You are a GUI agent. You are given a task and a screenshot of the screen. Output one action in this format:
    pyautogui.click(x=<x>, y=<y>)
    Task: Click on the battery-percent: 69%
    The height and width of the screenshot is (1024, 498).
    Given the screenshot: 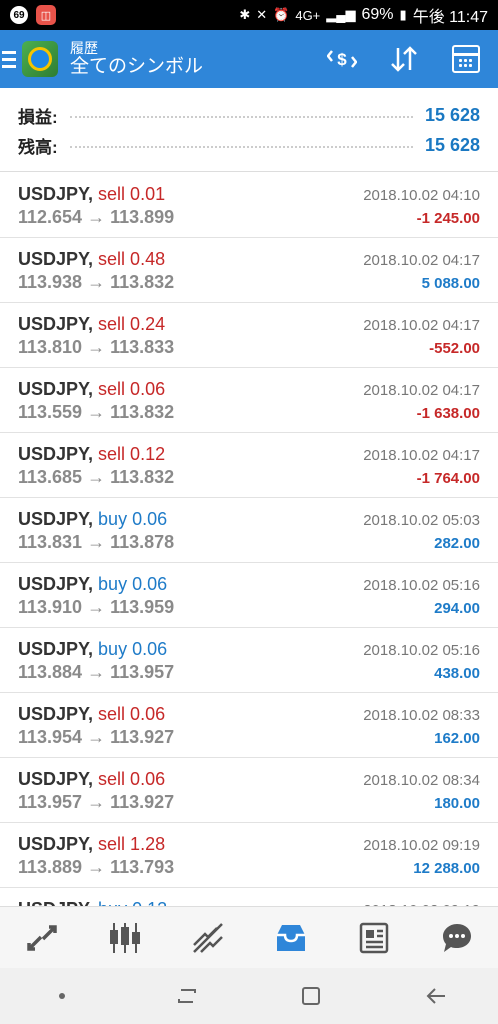 What is the action you would take?
    pyautogui.click(x=377, y=14)
    